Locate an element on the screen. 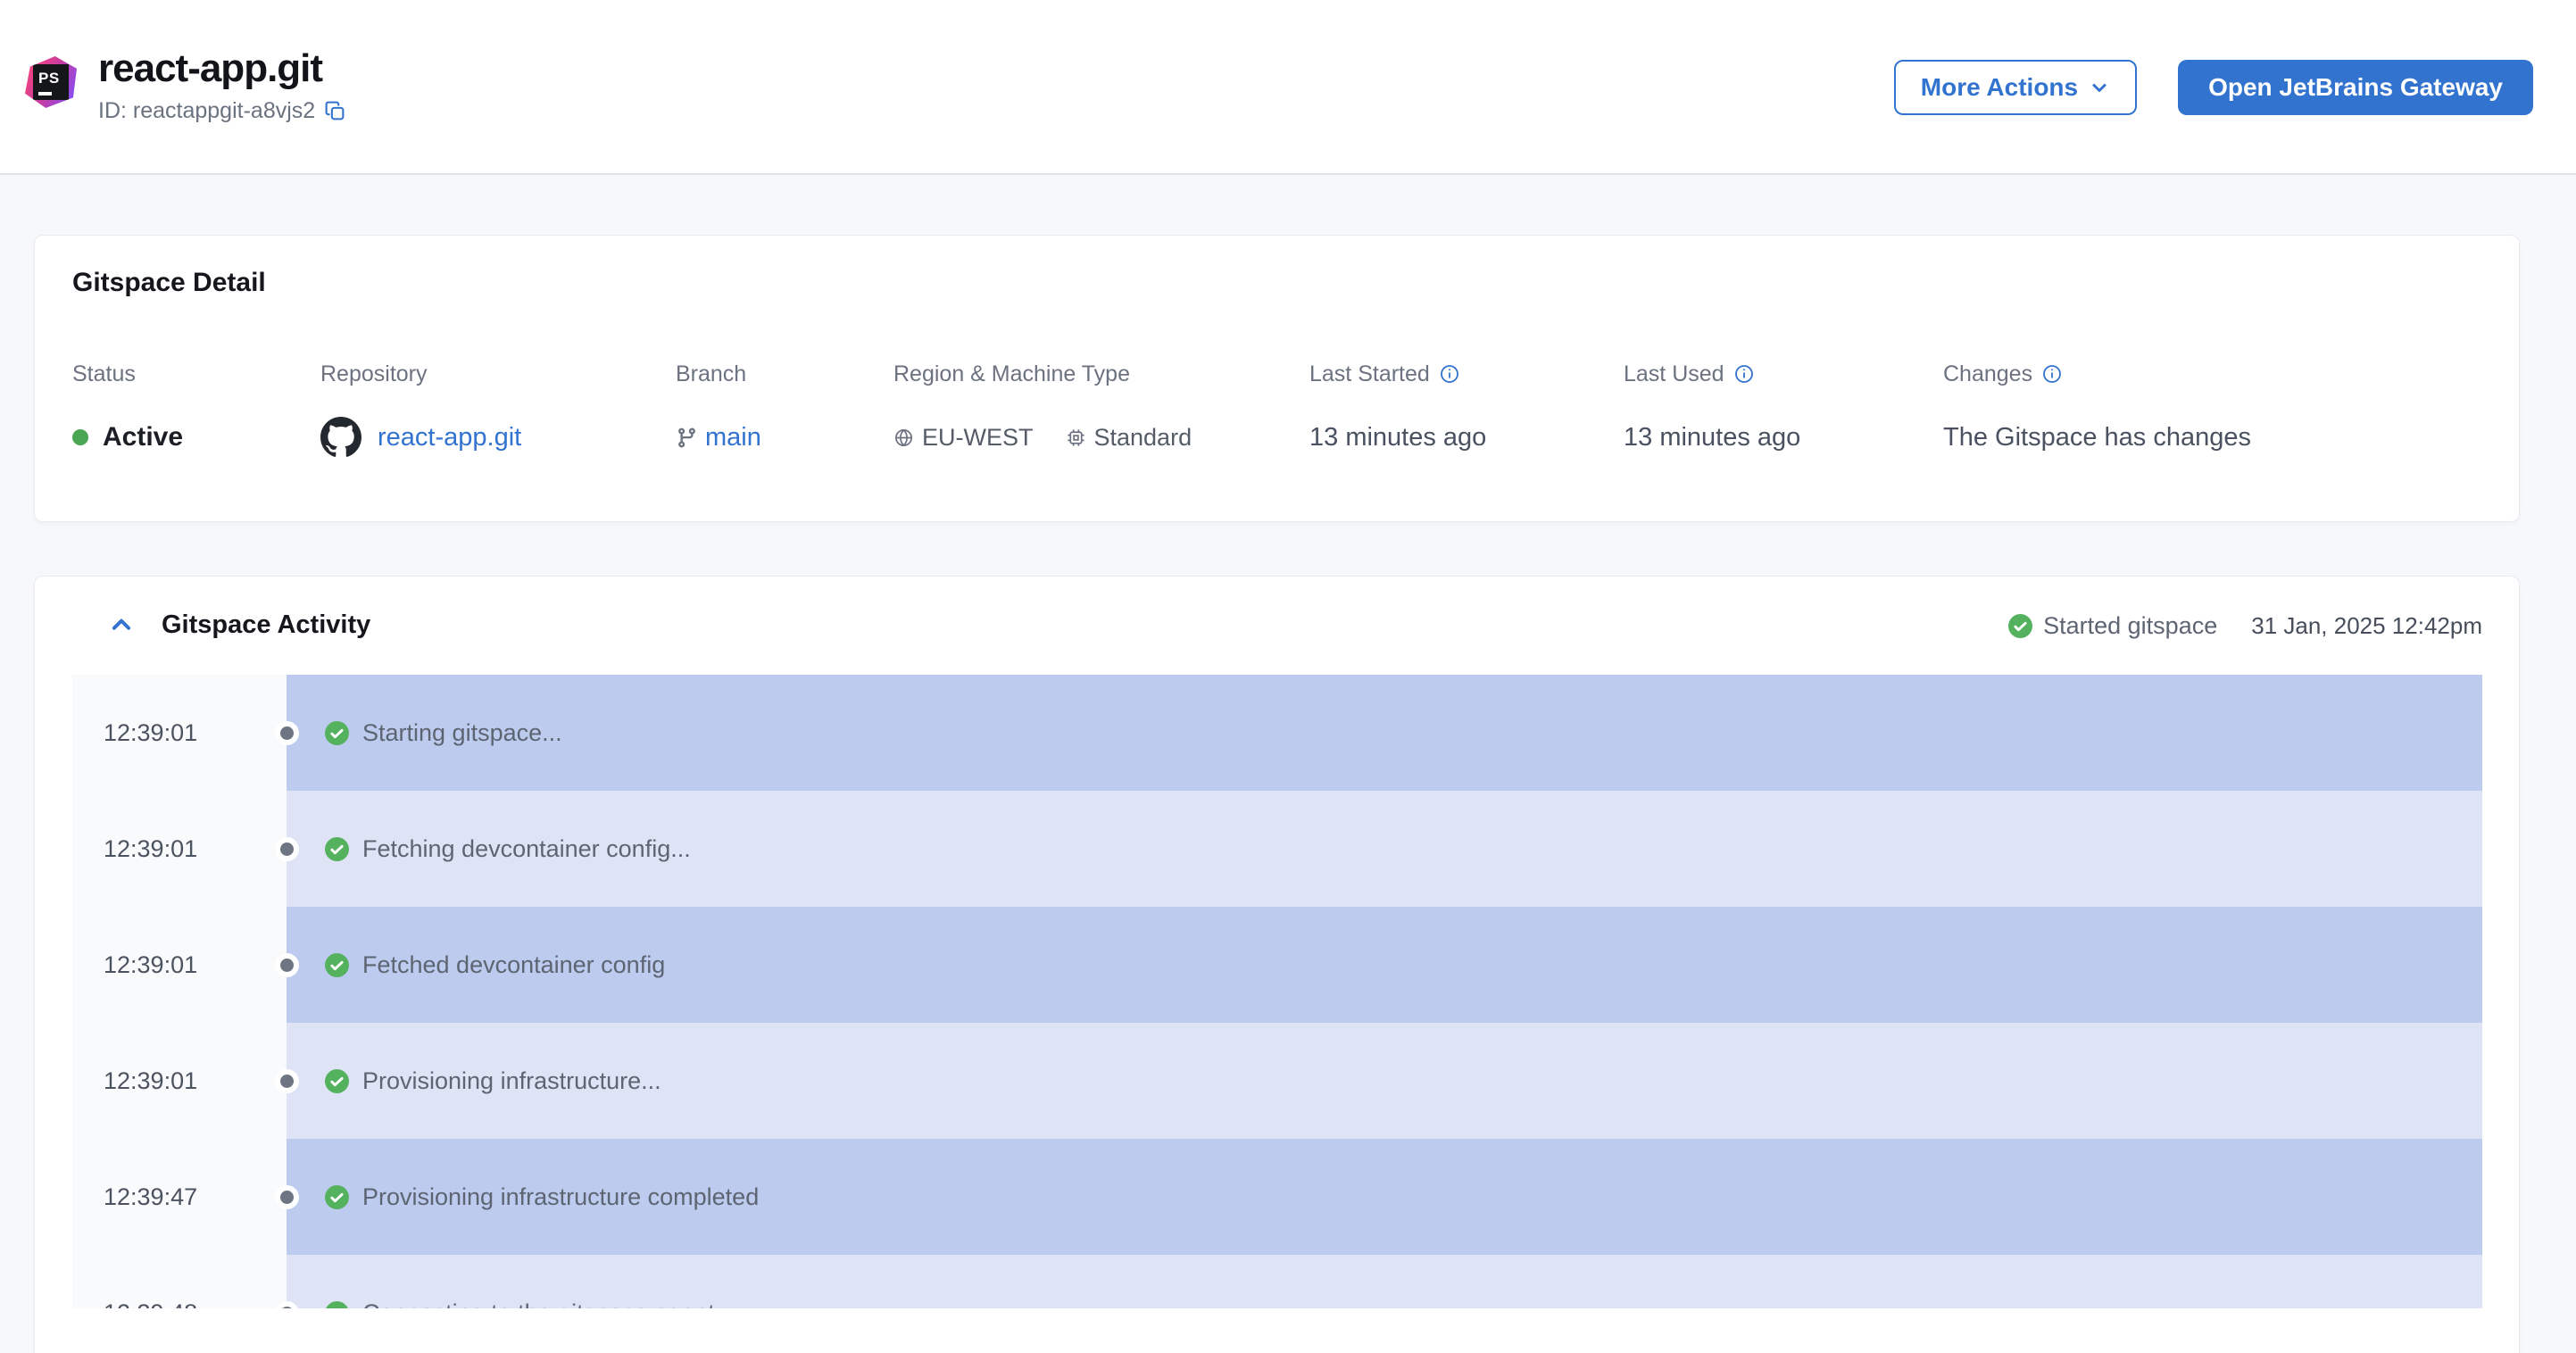 The width and height of the screenshot is (2576, 1353). changes-value: The Gitspace has changes is located at coordinates (2097, 437).